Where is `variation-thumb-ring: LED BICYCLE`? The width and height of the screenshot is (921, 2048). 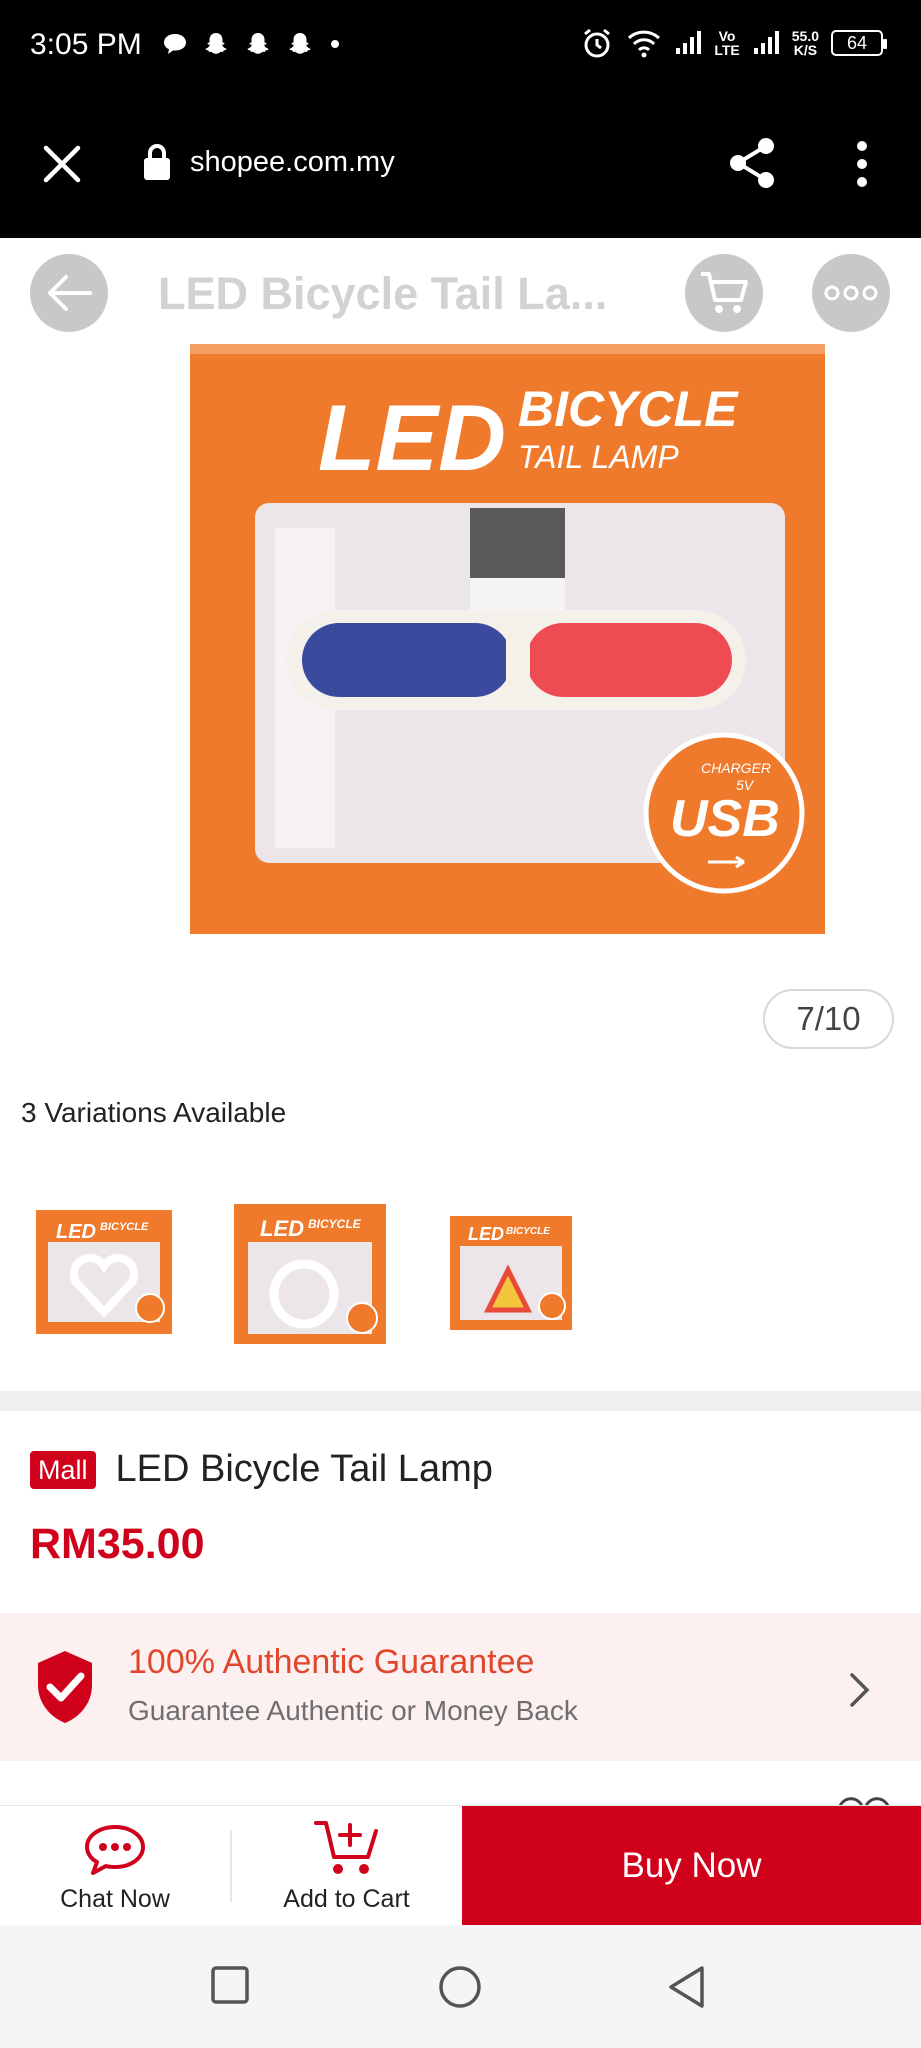
variation-thumb-ring: LED BICYCLE is located at coordinates (310, 1276).